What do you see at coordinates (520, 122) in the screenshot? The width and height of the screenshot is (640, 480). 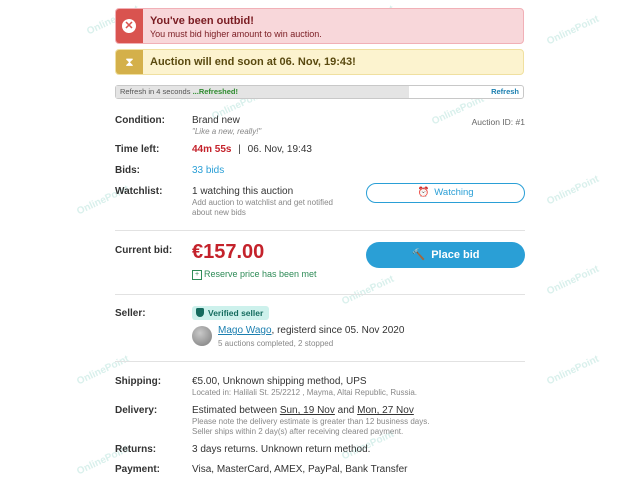 I see `auction-id-value: #1` at bounding box center [520, 122].